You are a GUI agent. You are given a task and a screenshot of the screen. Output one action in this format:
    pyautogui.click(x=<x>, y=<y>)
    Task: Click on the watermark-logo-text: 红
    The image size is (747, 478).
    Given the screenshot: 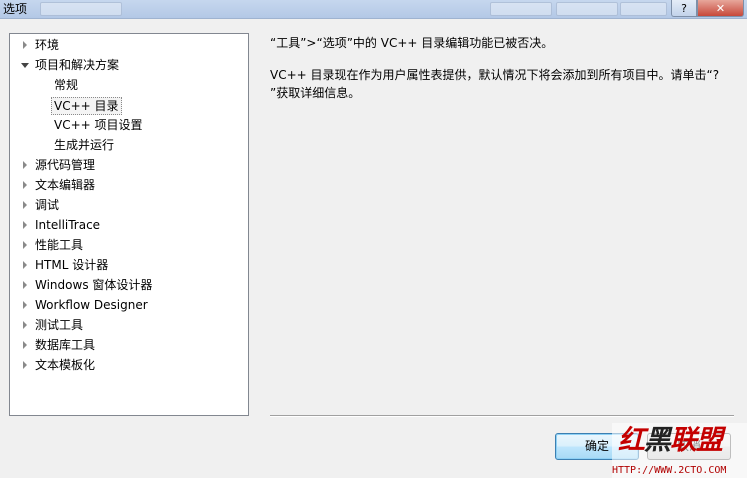 What is the action you would take?
    pyautogui.click(x=631, y=440)
    